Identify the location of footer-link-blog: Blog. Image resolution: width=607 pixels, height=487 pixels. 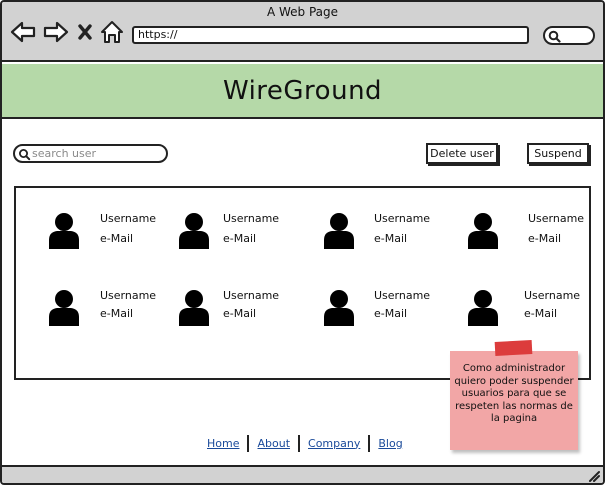
(390, 443).